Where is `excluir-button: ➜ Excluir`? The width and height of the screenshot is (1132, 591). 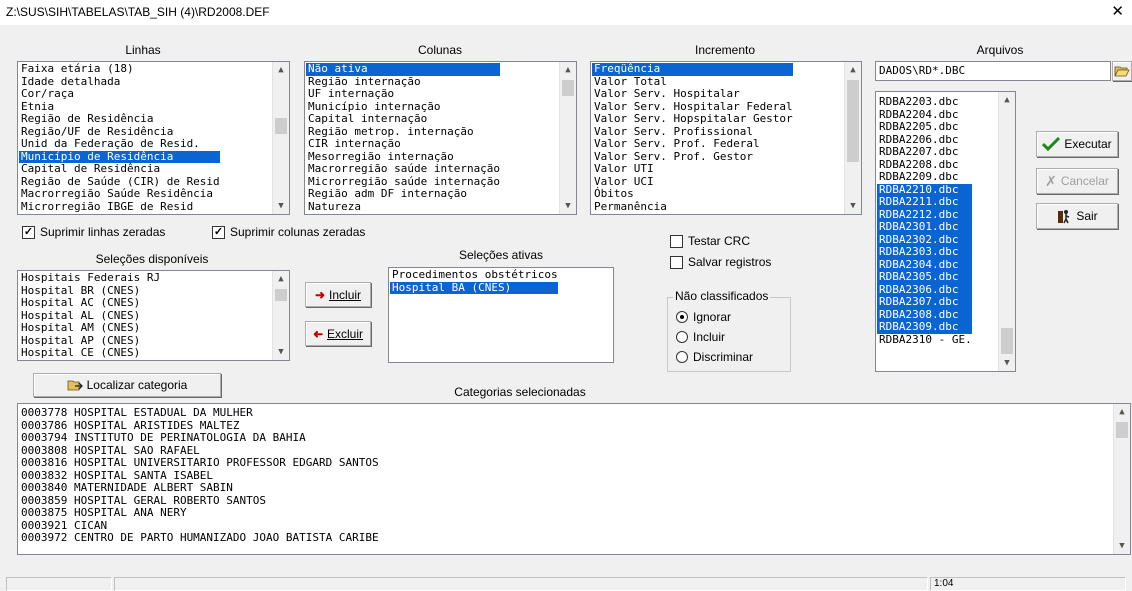
excluir-button: ➜ Excluir is located at coordinates (338, 333).